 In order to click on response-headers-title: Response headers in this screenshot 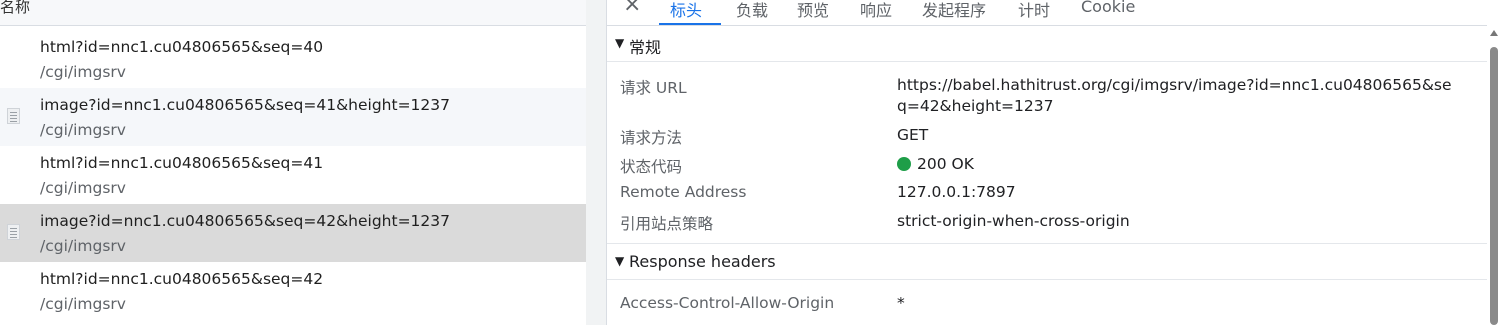, I will do `click(702, 261)`.